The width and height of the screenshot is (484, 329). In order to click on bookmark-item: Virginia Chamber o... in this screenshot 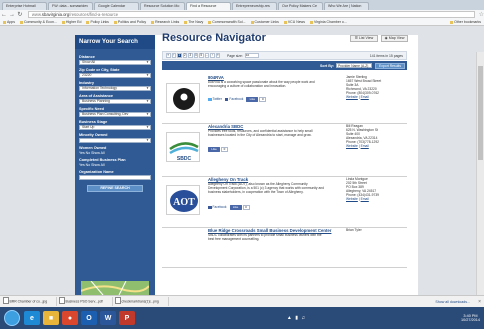, I will do `click(328, 22)`.